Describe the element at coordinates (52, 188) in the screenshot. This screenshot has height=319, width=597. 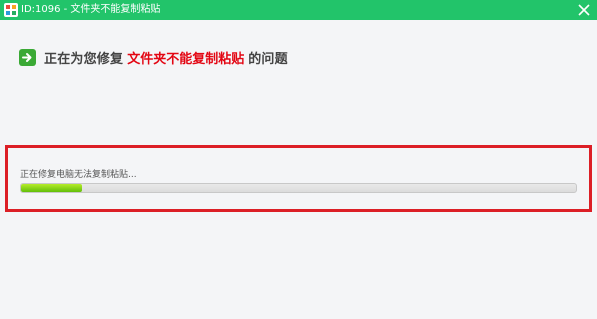
I see `progress-bar-fill` at that location.